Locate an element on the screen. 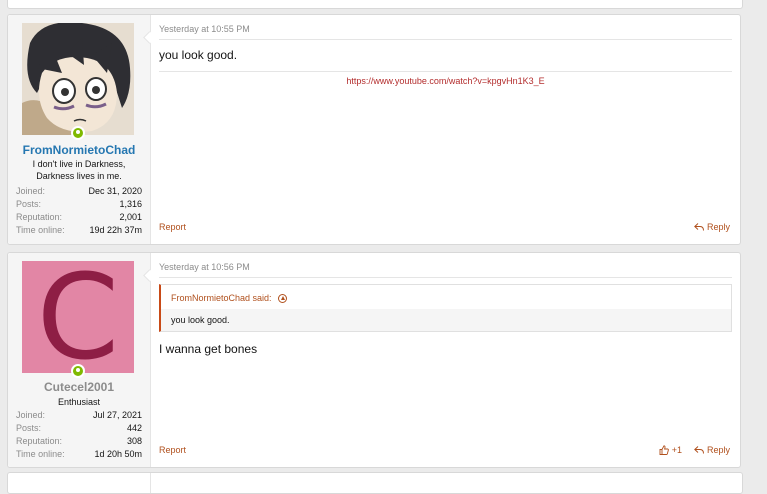 The height and width of the screenshot is (494, 767). next-post-edge is located at coordinates (375, 483).